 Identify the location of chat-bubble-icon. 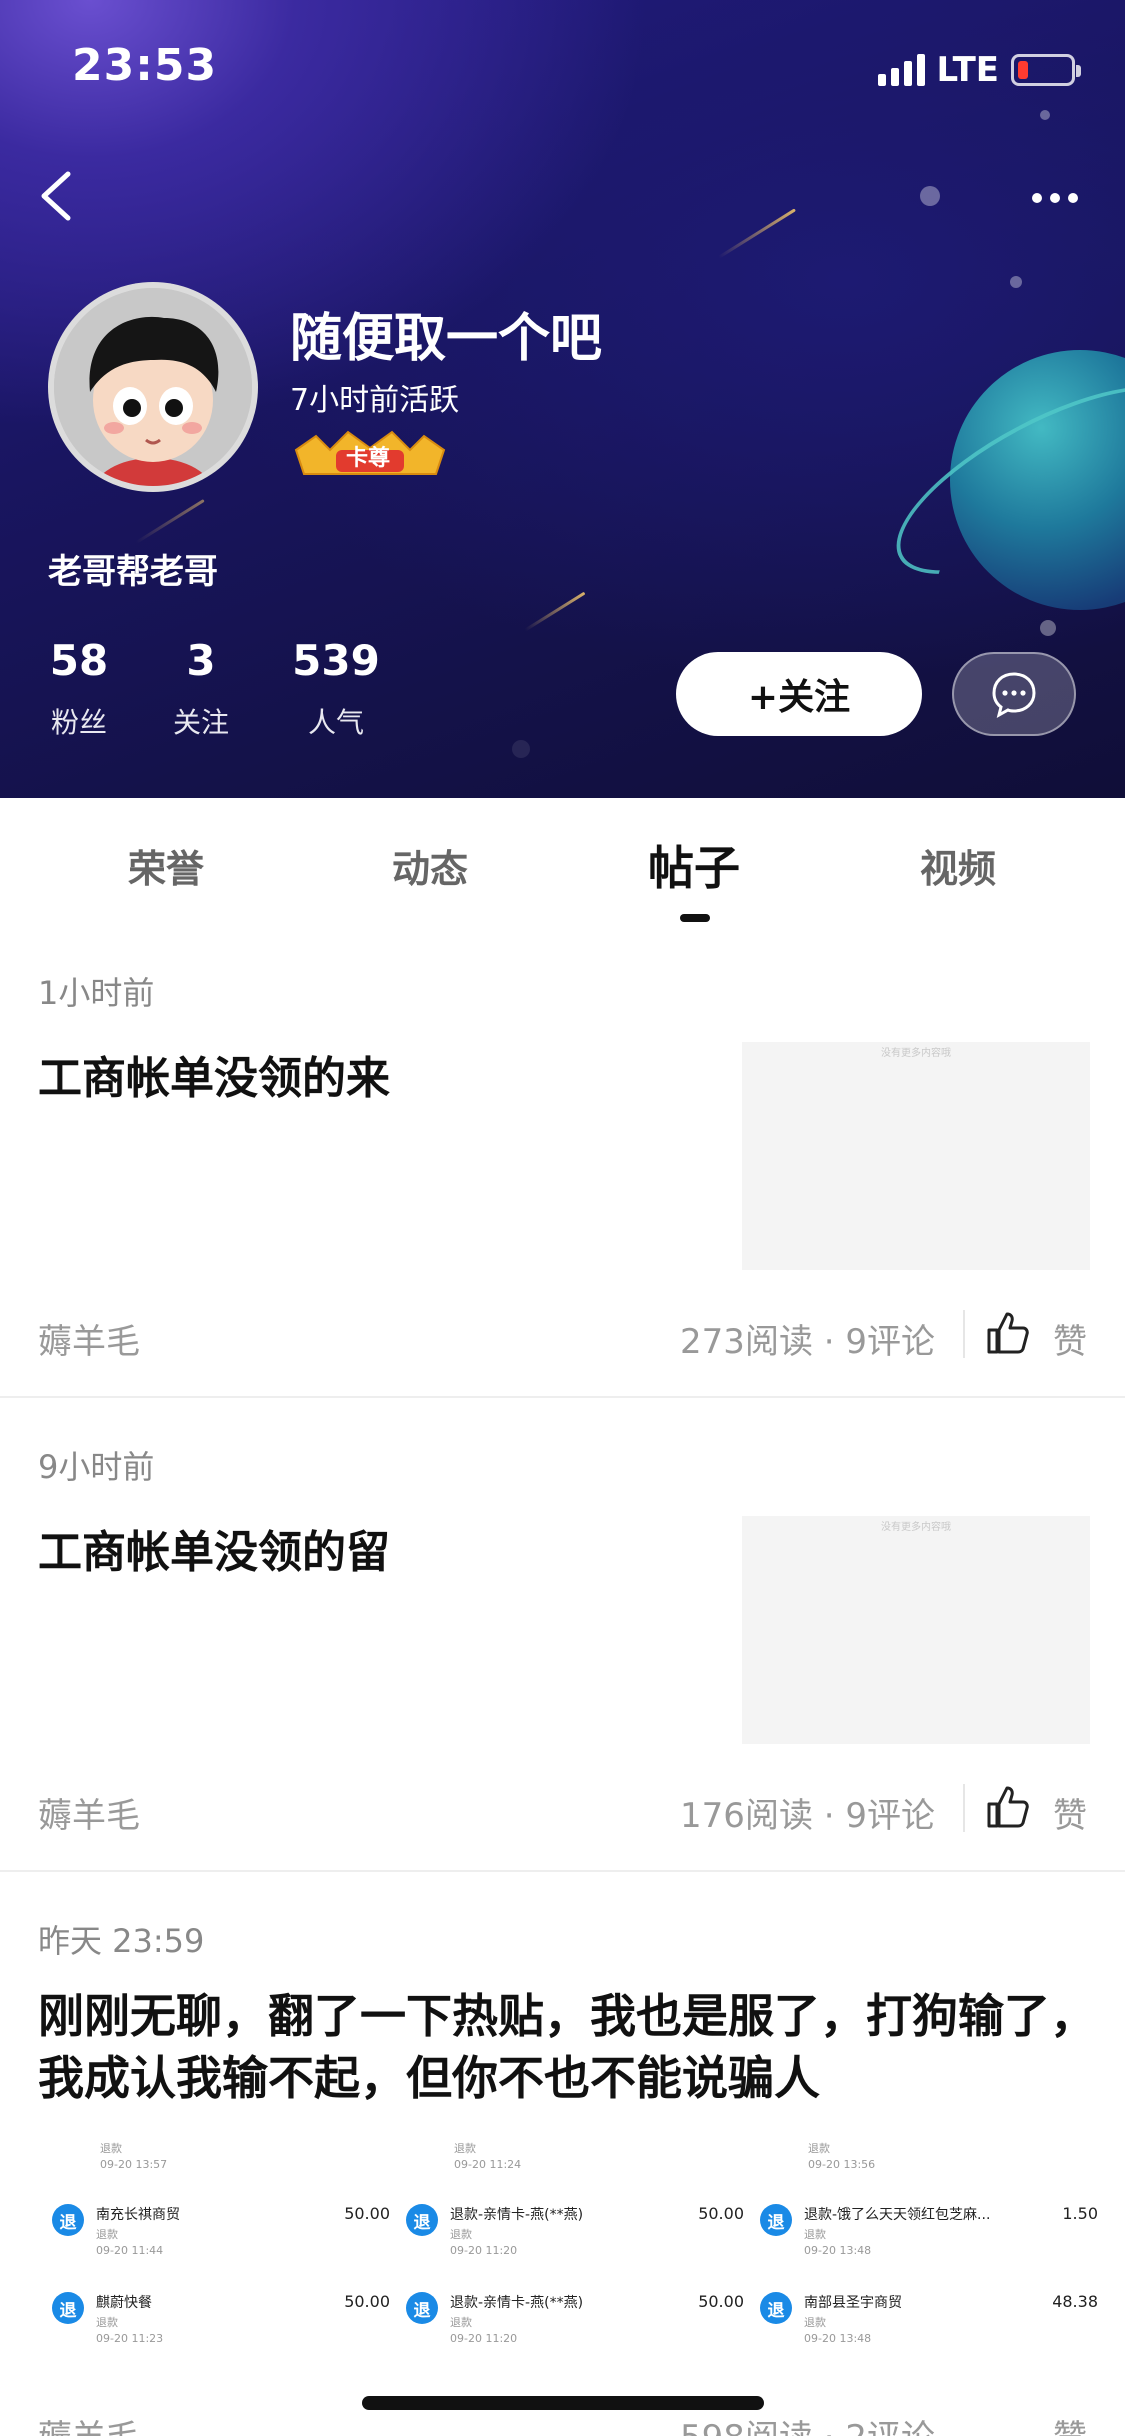
(1014, 695).